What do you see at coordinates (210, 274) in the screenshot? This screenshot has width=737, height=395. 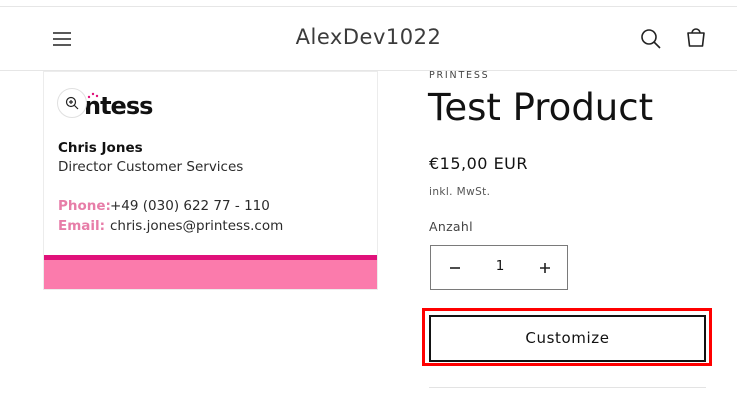 I see `card-stripe-light` at bounding box center [210, 274].